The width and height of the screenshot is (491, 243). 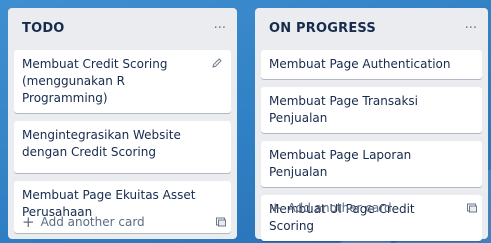 I want to click on pencil-icon, so click(x=217, y=63).